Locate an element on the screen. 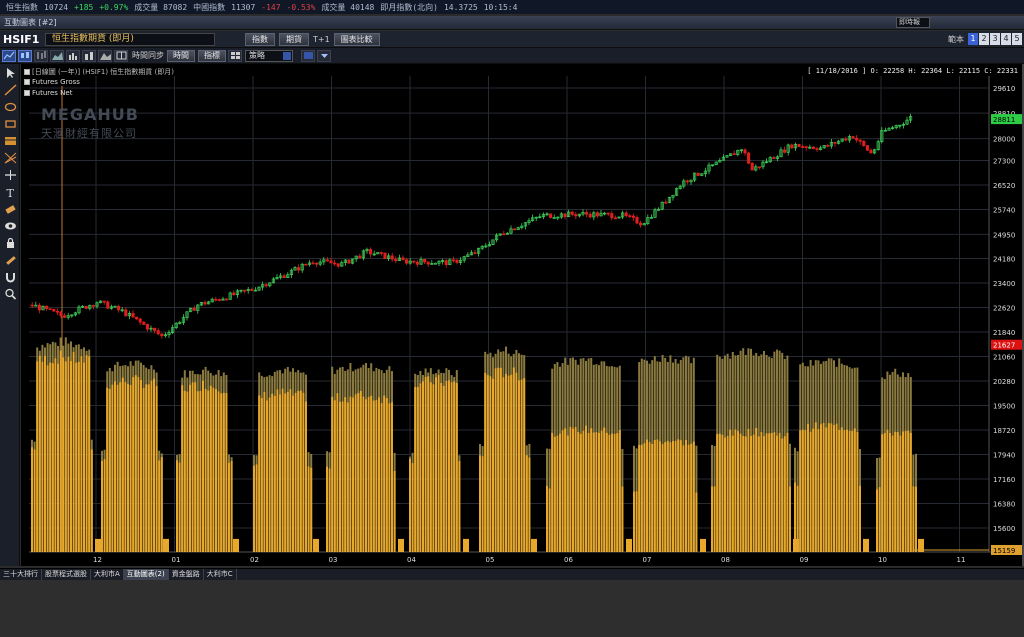 Image resolution: width=1024 pixels, height=637 pixels. eye-icon is located at coordinates (10, 226).